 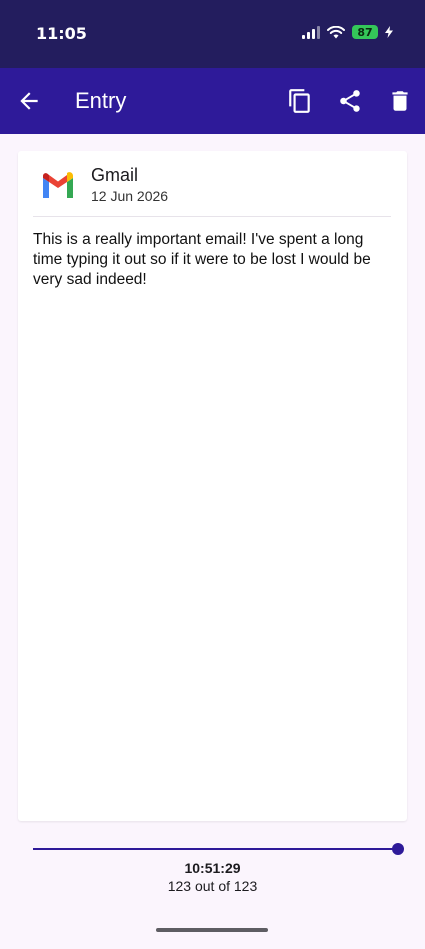 I want to click on entry-position: 123 out of 123, so click(x=212, y=886).